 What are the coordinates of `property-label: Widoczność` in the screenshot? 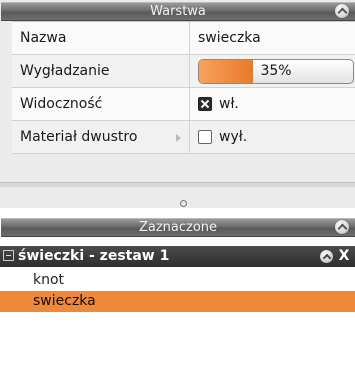 It's located at (101, 104).